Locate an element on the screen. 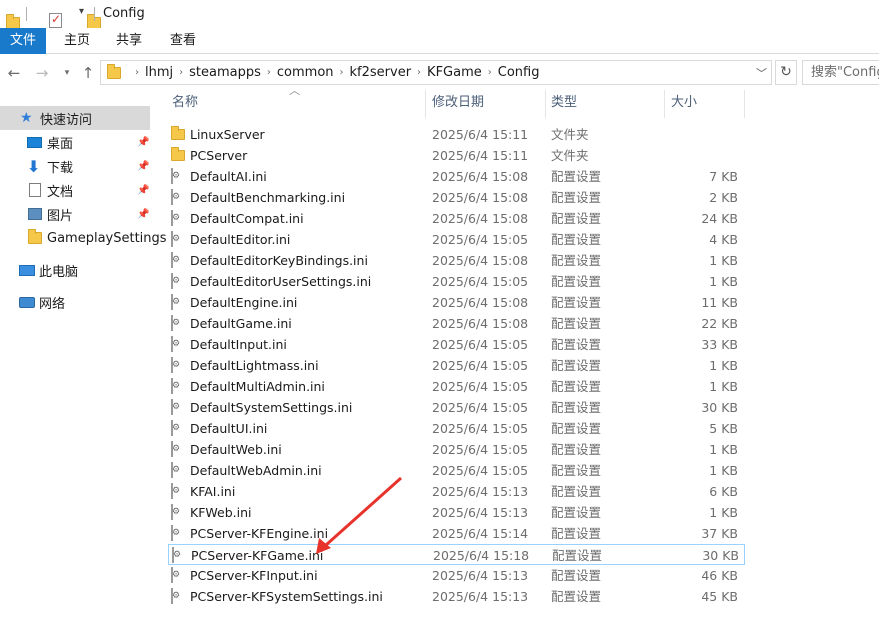 The image size is (879, 617). file-row: DefaultEngine.ini 2025/6/4 15:08 配置设置 11 KB is located at coordinates (456, 302).